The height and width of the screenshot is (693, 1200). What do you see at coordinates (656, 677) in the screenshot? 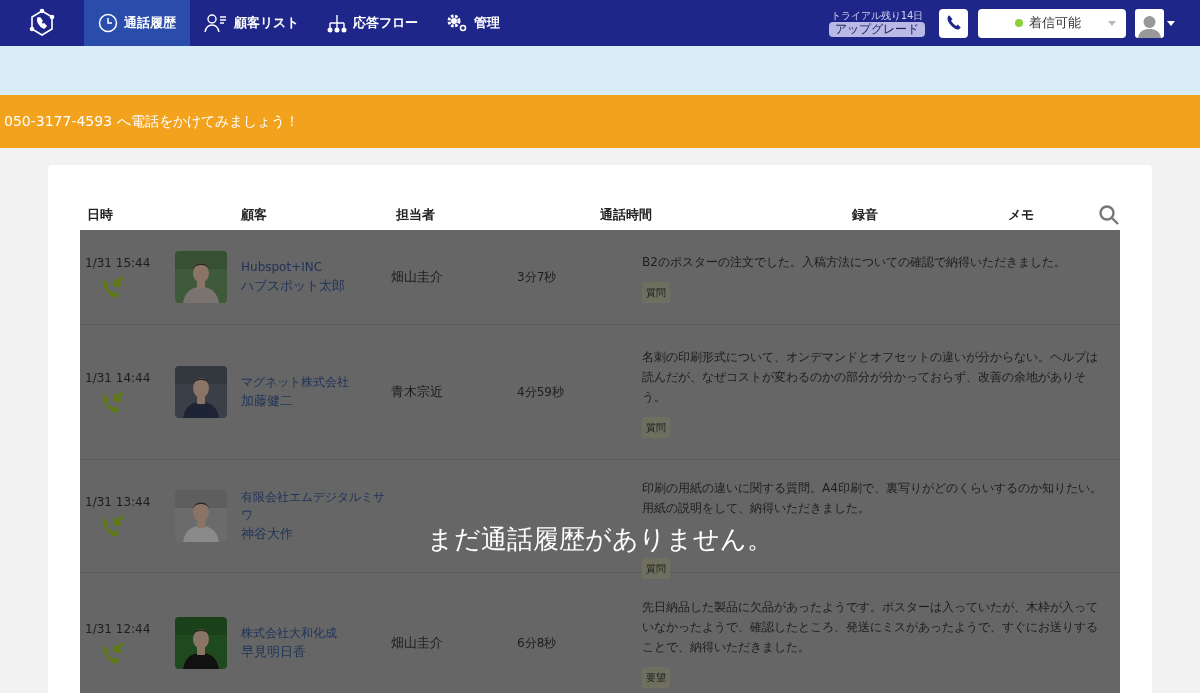
I see `memo-tag: 要望` at bounding box center [656, 677].